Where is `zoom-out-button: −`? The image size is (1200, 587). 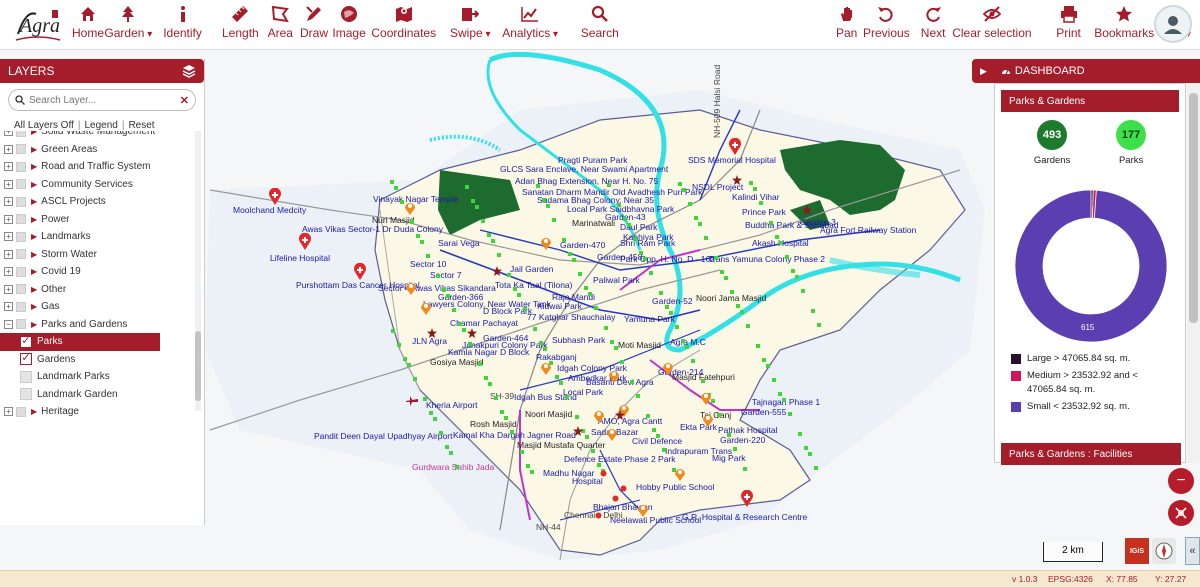 zoom-out-button: − is located at coordinates (1181, 481).